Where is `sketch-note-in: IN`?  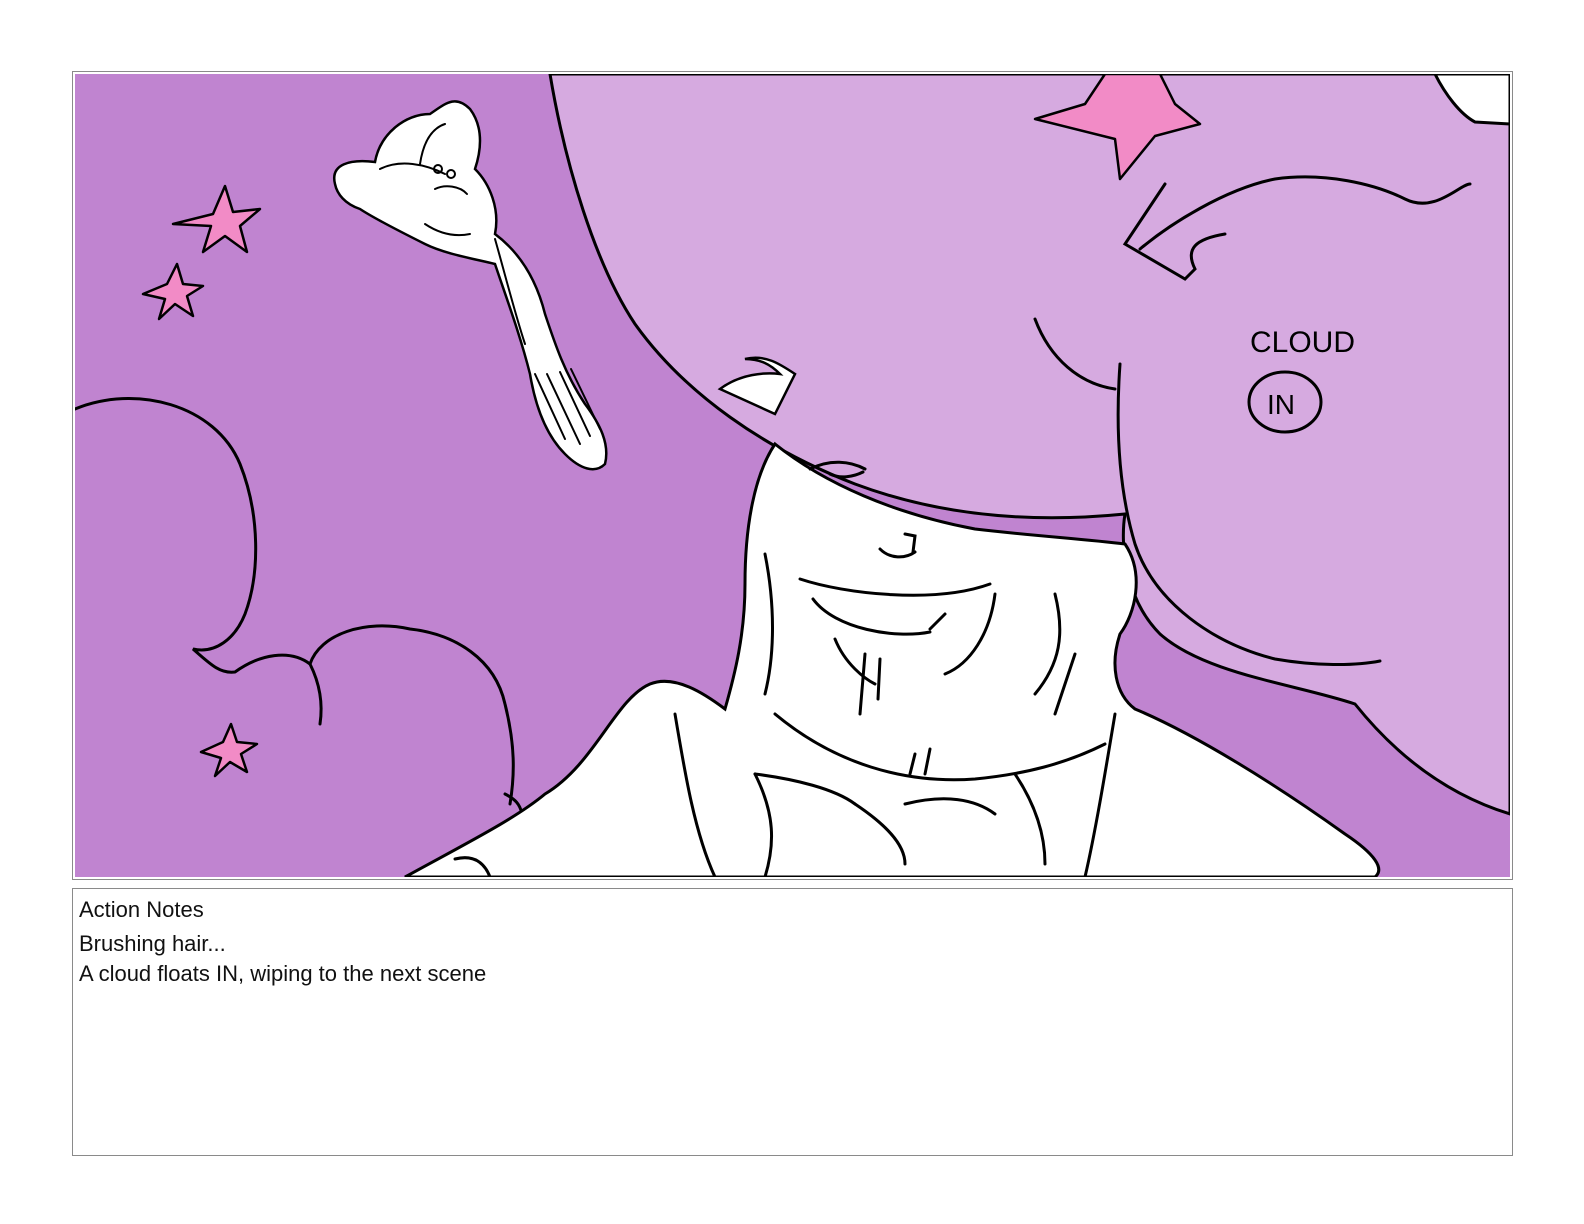
sketch-note-in: IN is located at coordinates (1281, 404).